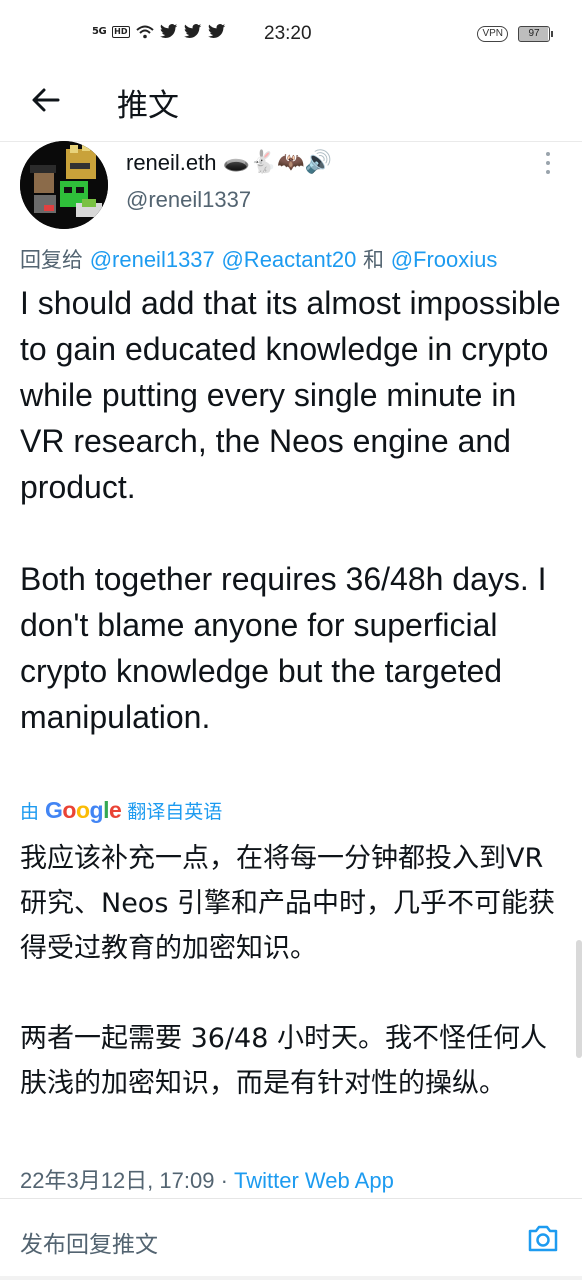 This screenshot has width=582, height=1280. Describe the element at coordinates (535, 34) in the screenshot. I see `battery-icon: 97` at that location.